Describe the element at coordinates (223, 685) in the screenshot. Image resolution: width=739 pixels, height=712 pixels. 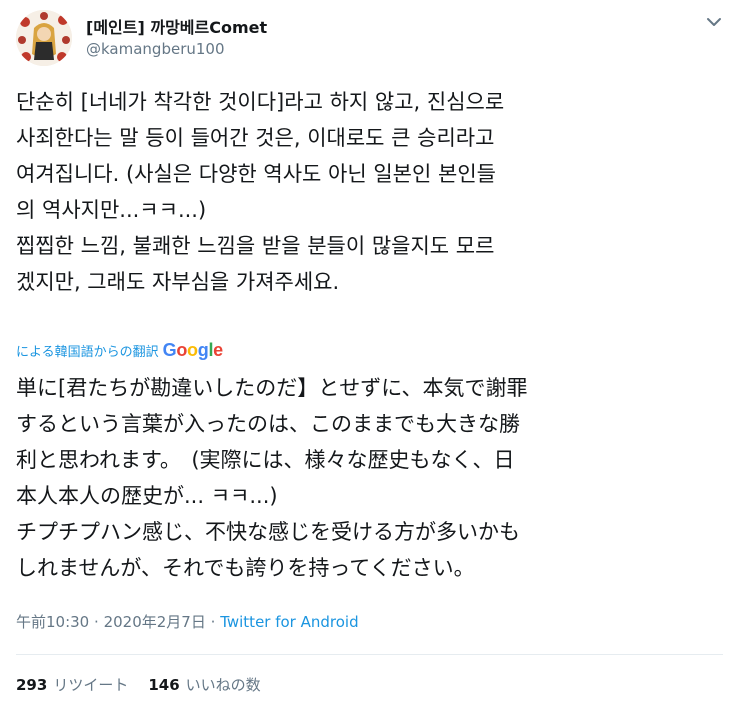
I see `like-label: いいねの数` at that location.